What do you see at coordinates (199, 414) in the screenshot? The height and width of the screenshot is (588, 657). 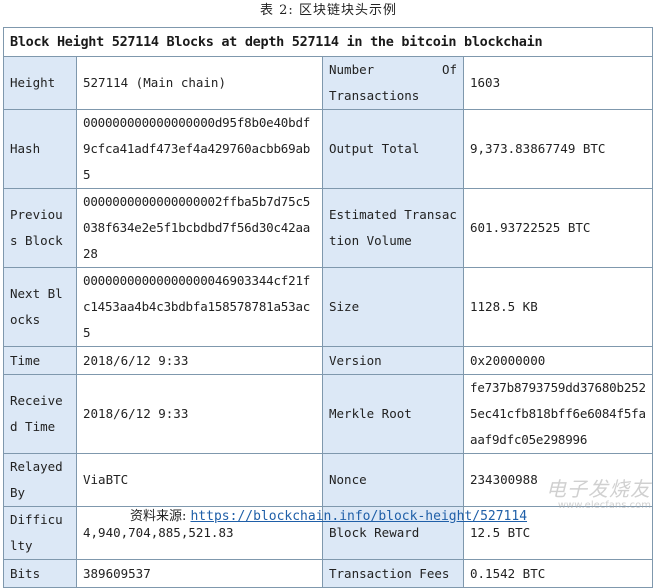 I see `value-received-time: 2018/6/12 9:33` at bounding box center [199, 414].